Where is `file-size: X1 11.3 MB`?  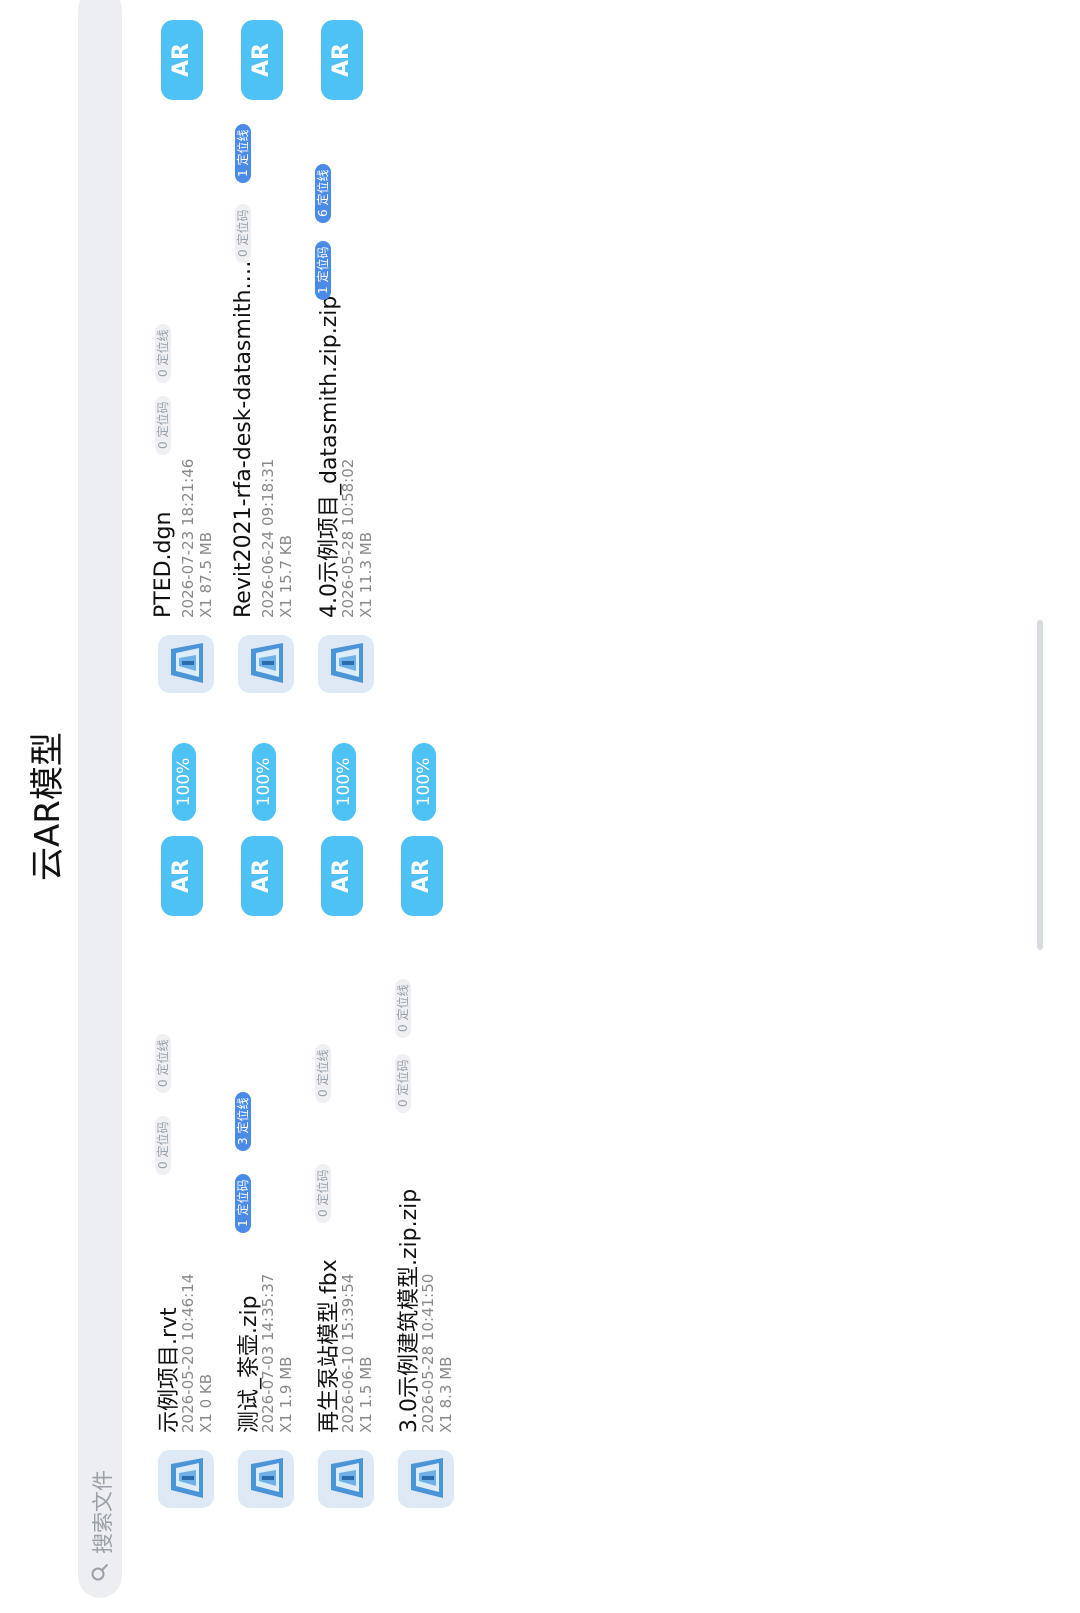
file-size: X1 11.3 MB is located at coordinates (366, 575).